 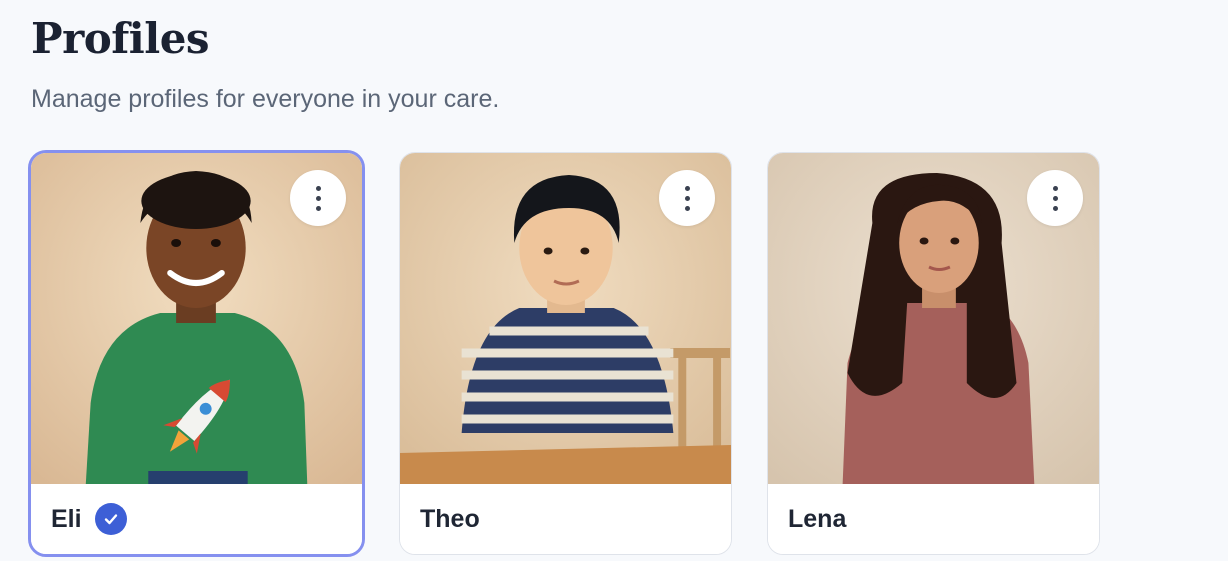 I want to click on profile-name: Lena, so click(x=817, y=518).